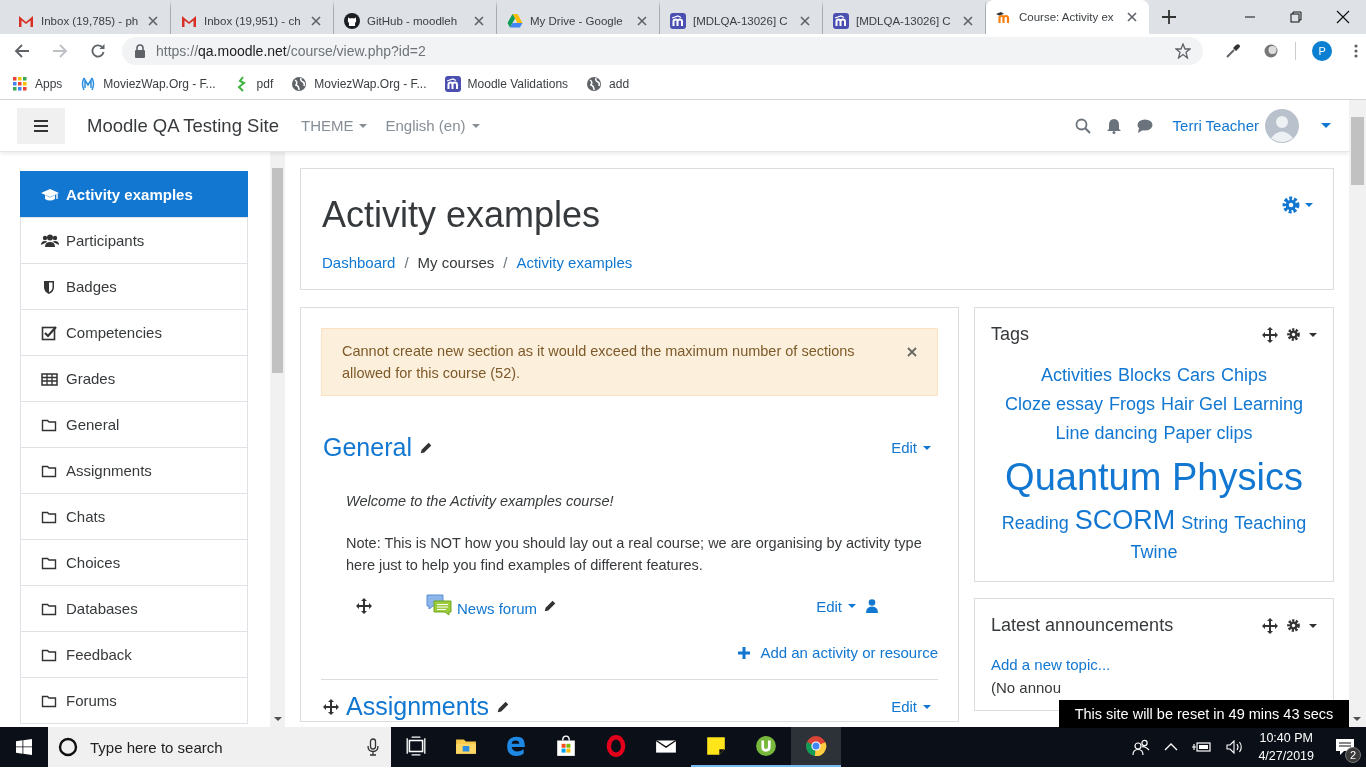  What do you see at coordinates (608, 83) in the screenshot?
I see `bookmark-link: add` at bounding box center [608, 83].